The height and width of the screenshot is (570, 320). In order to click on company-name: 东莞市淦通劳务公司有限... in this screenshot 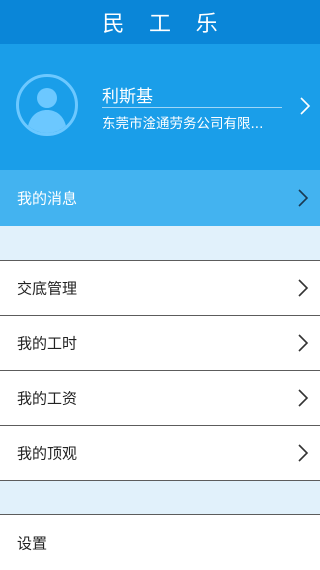, I will do `click(183, 124)`.